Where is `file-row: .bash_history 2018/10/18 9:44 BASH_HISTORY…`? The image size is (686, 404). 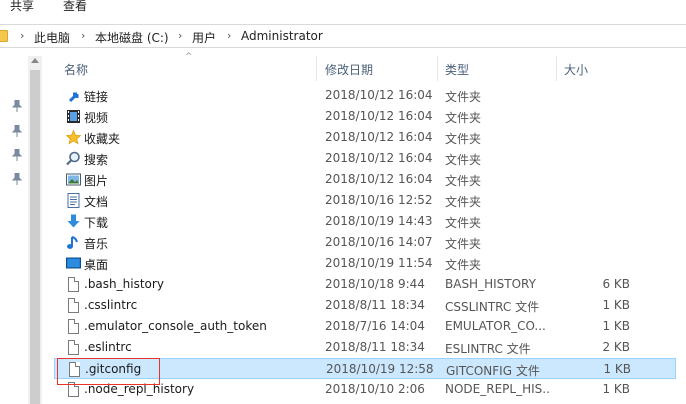
file-row: .bash_history 2018/10/18 9:44 BASH_HISTORY… is located at coordinates (365, 284).